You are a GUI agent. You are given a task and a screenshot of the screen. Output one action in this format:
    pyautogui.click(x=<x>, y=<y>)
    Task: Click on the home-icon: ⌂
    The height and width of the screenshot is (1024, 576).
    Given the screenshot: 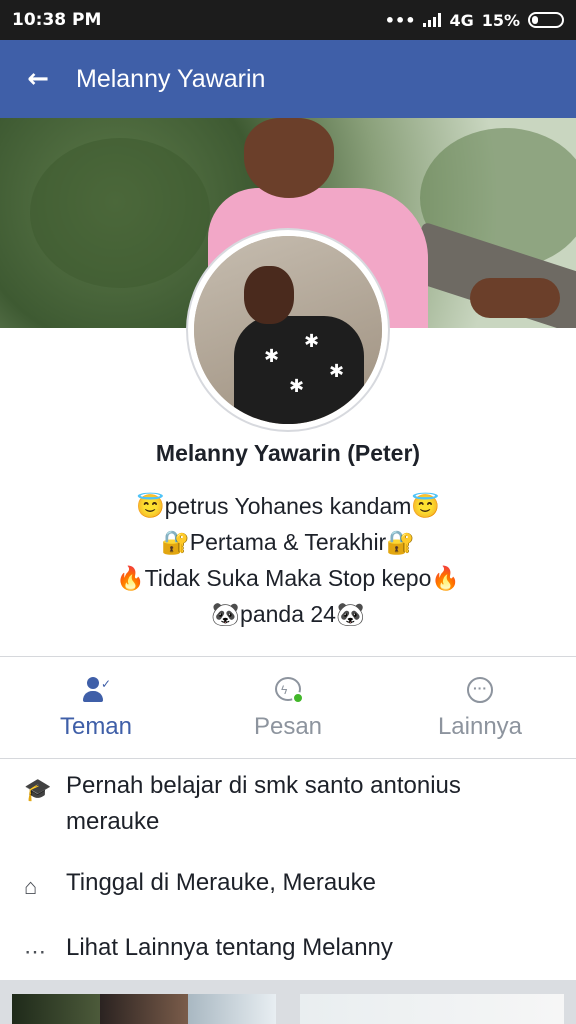 What is the action you would take?
    pyautogui.click(x=31, y=886)
    